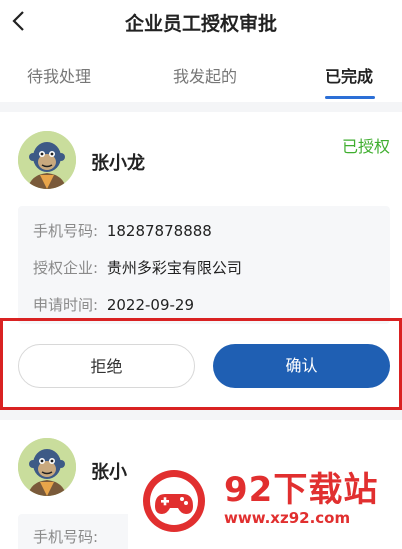 Image resolution: width=402 pixels, height=549 pixels. I want to click on tab-completed: 已完成, so click(349, 75).